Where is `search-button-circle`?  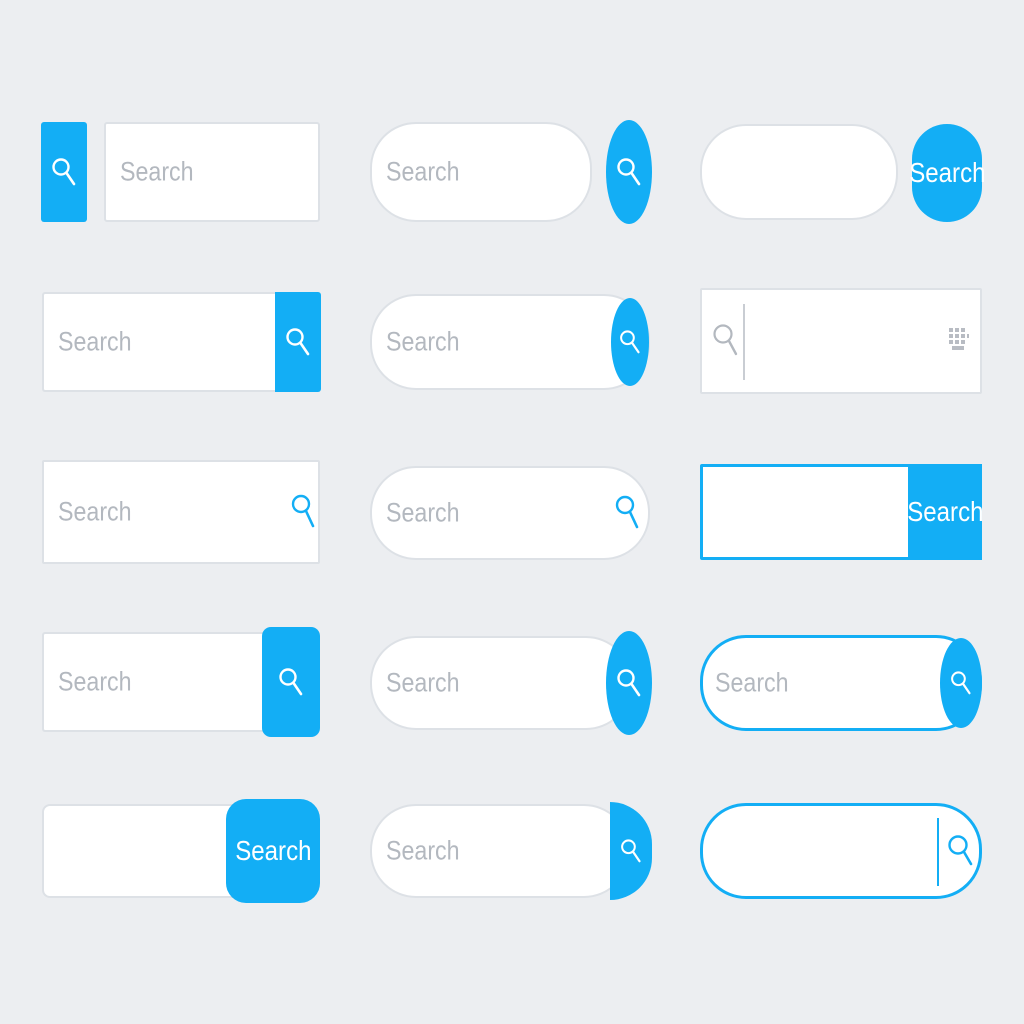 search-button-circle is located at coordinates (629, 172).